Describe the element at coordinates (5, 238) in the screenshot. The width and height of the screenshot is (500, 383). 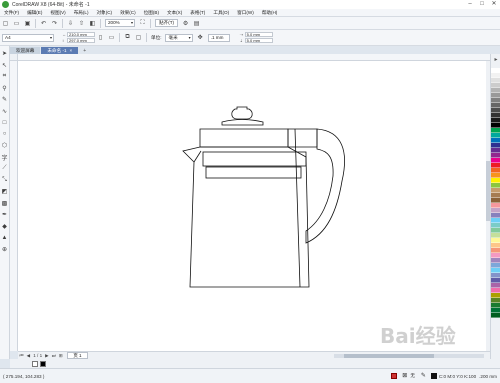
I see `smart-fill-icon: ▲` at that location.